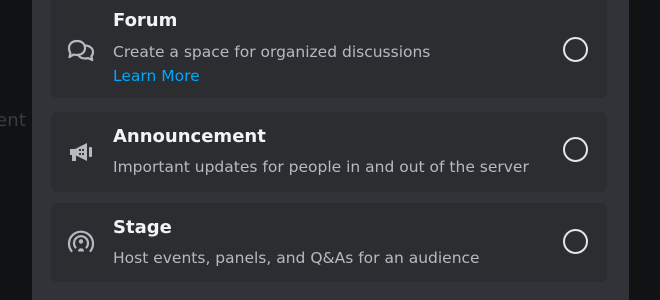 This screenshot has width=660, height=300. Describe the element at coordinates (81, 152) in the screenshot. I see `megaphone-icon` at that location.